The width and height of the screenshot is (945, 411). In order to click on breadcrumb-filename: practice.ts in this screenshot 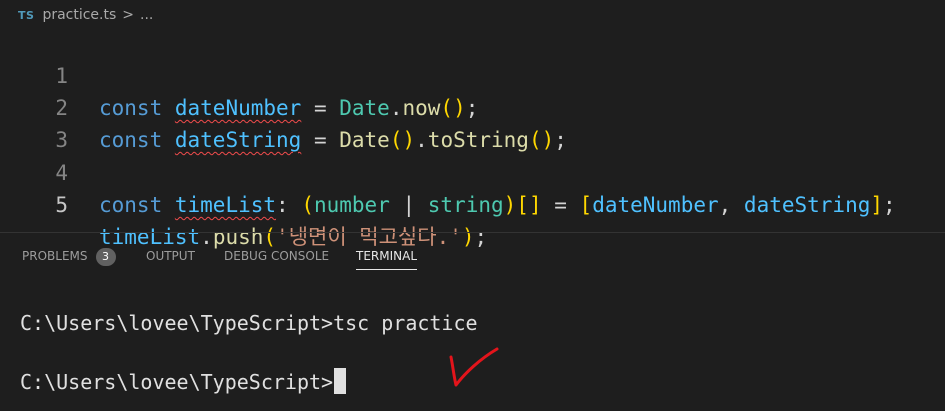, I will do `click(79, 15)`.